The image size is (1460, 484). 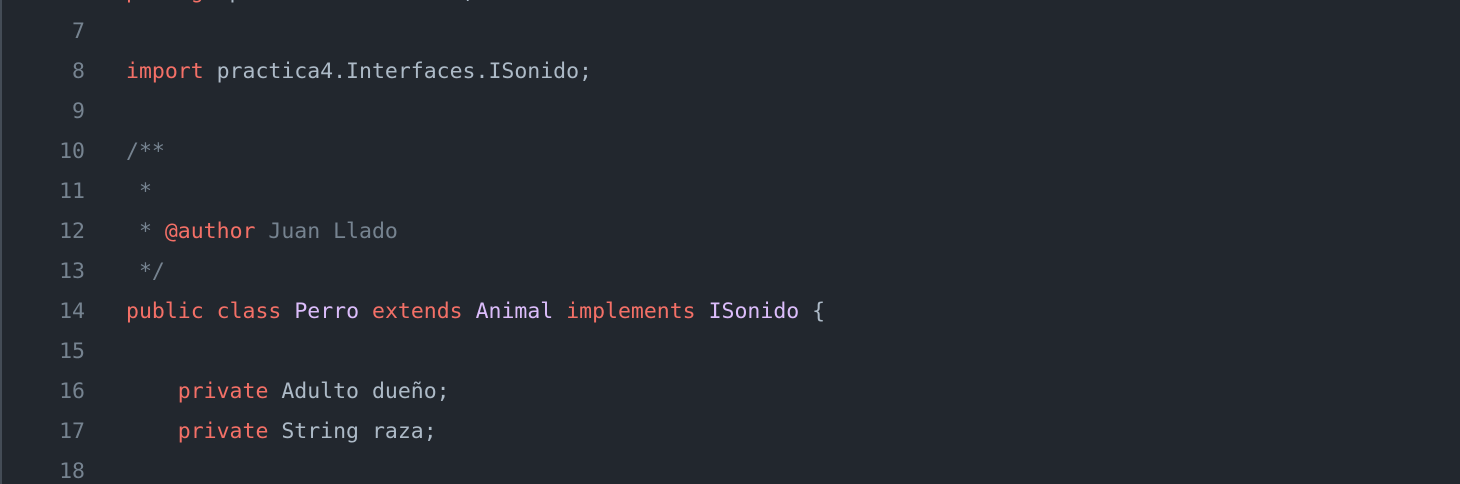 What do you see at coordinates (145, 271) in the screenshot?
I see `code-token: */` at bounding box center [145, 271].